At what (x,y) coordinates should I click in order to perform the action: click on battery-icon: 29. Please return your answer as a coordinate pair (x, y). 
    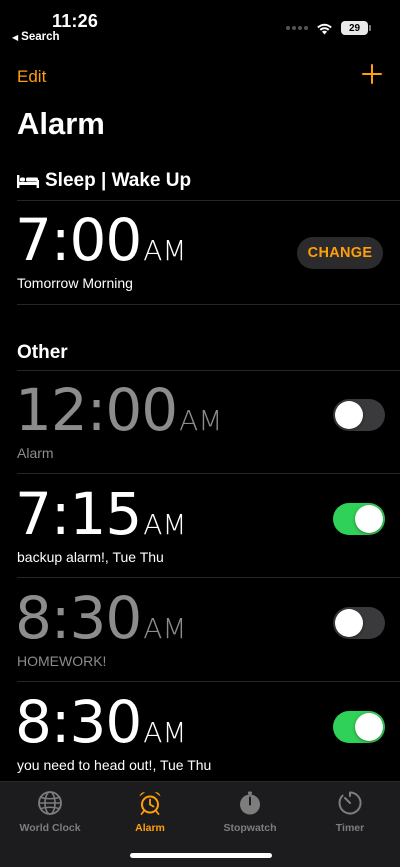
    Looking at the image, I should click on (356, 28).